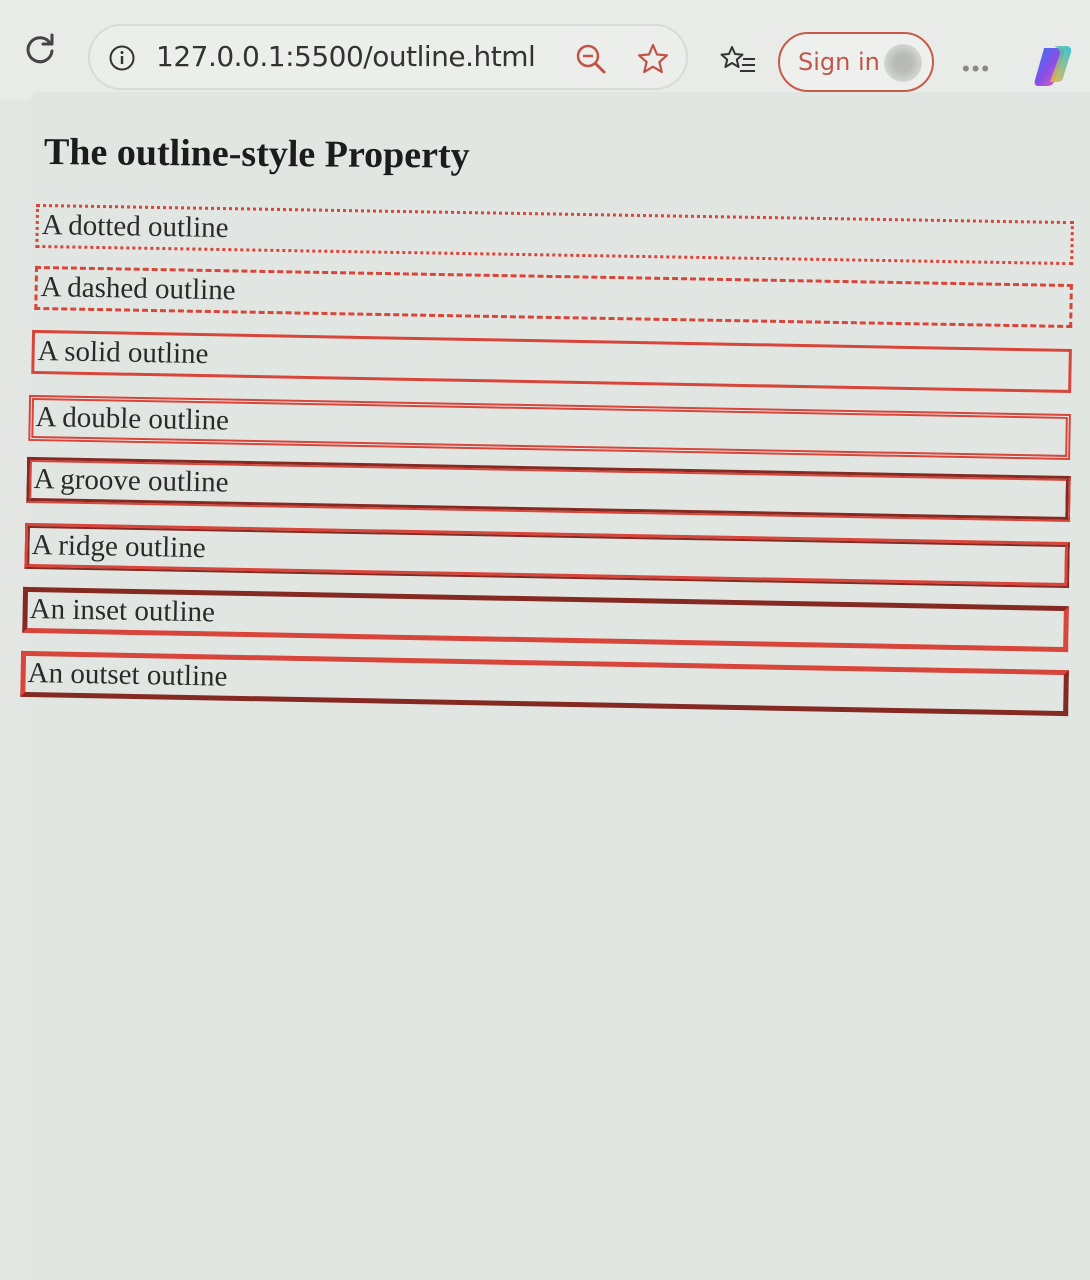 The height and width of the screenshot is (1280, 1090). Describe the element at coordinates (839, 62) in the screenshot. I see `sign-in-label: Sign in` at that location.